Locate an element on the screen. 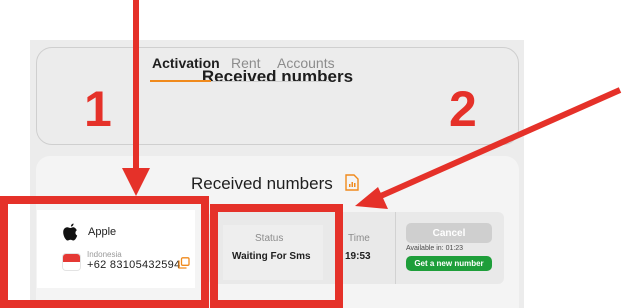 The height and width of the screenshot is (308, 624). time-value: 19:53 is located at coordinates (358, 256).